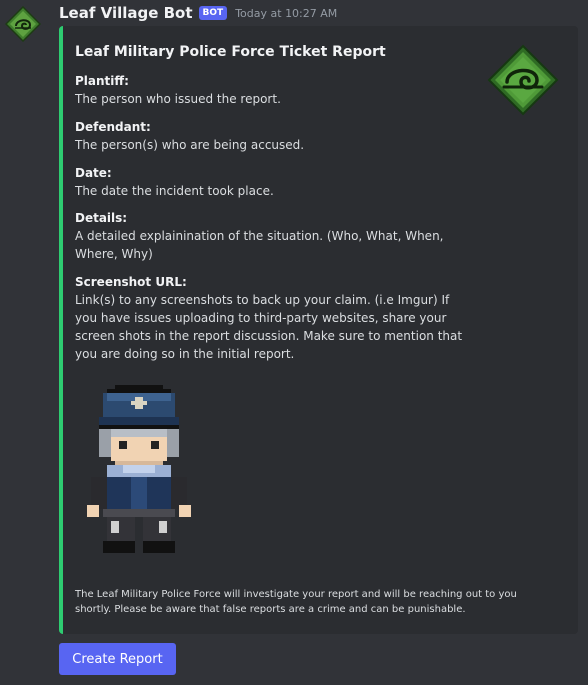 This screenshot has width=588, height=685. I want to click on author-name: Leaf Village Bot, so click(126, 13).